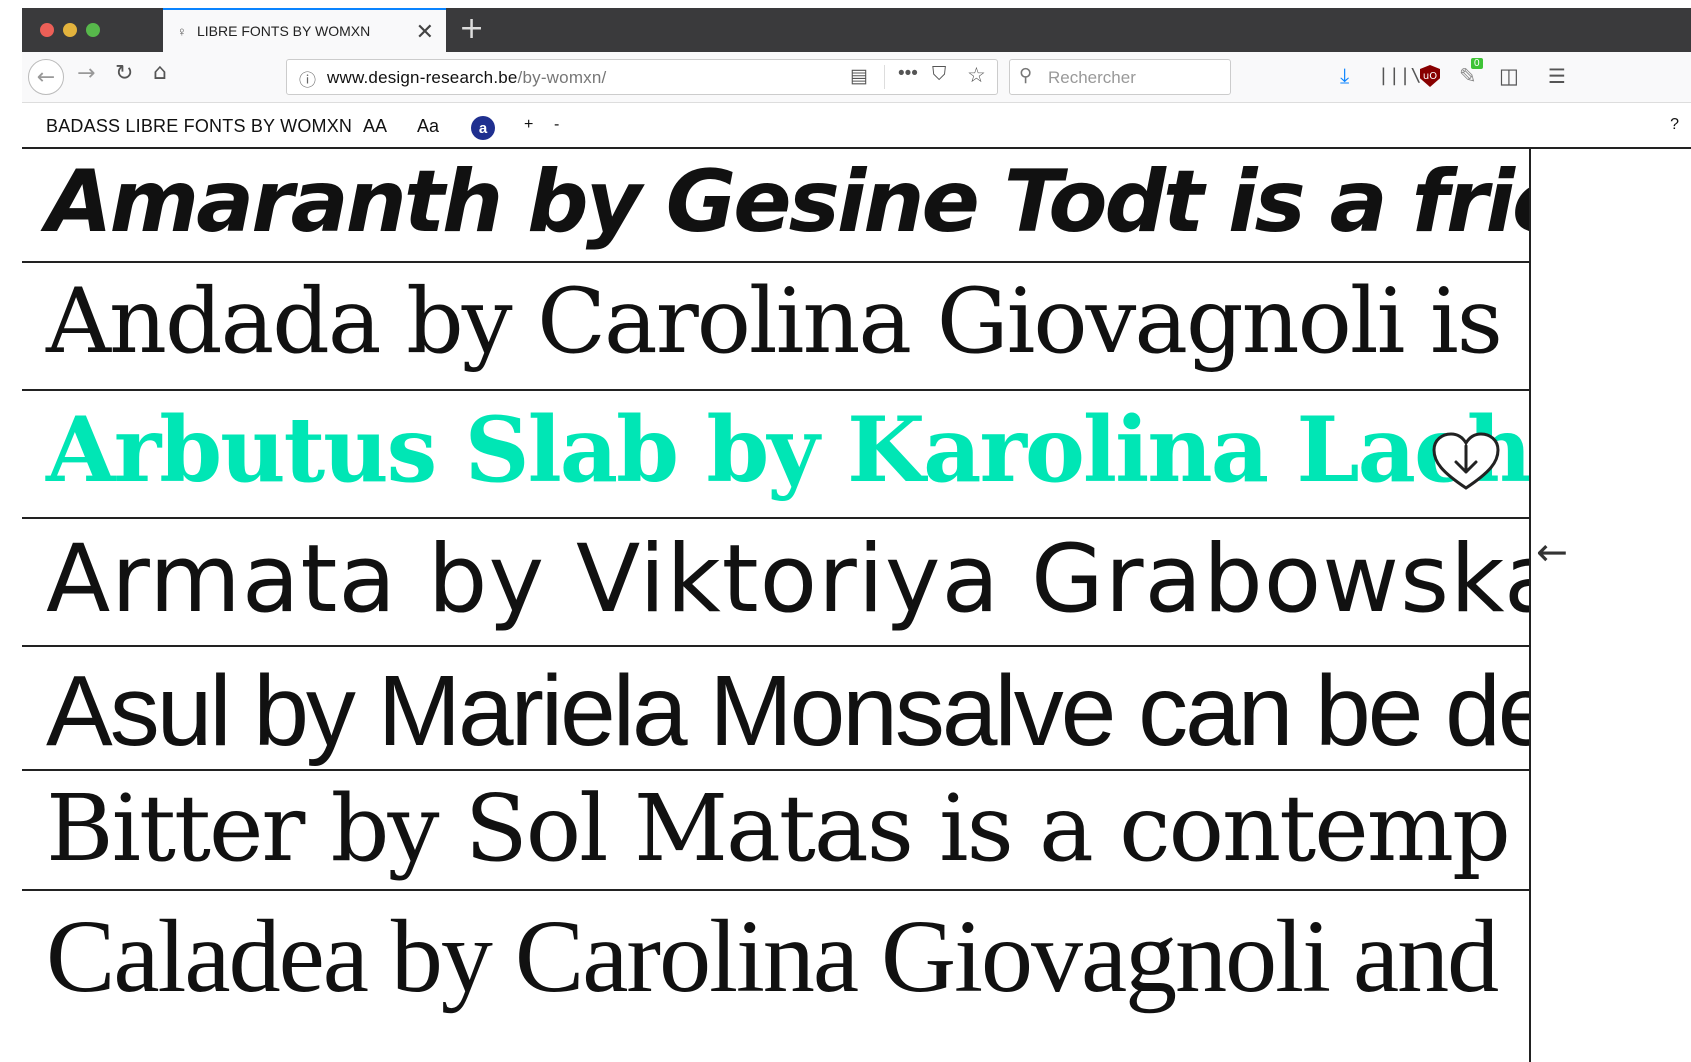 The image size is (1691, 1062). Describe the element at coordinates (471, 28) in the screenshot. I see `new-tab-button: +` at that location.